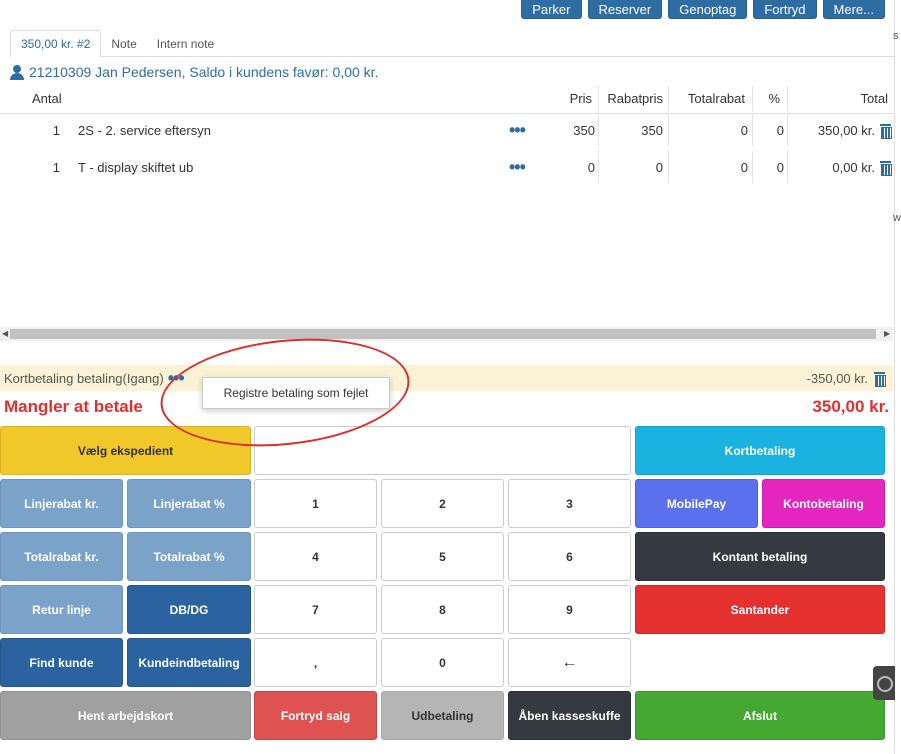  I want to click on key-8: 8, so click(442, 609).